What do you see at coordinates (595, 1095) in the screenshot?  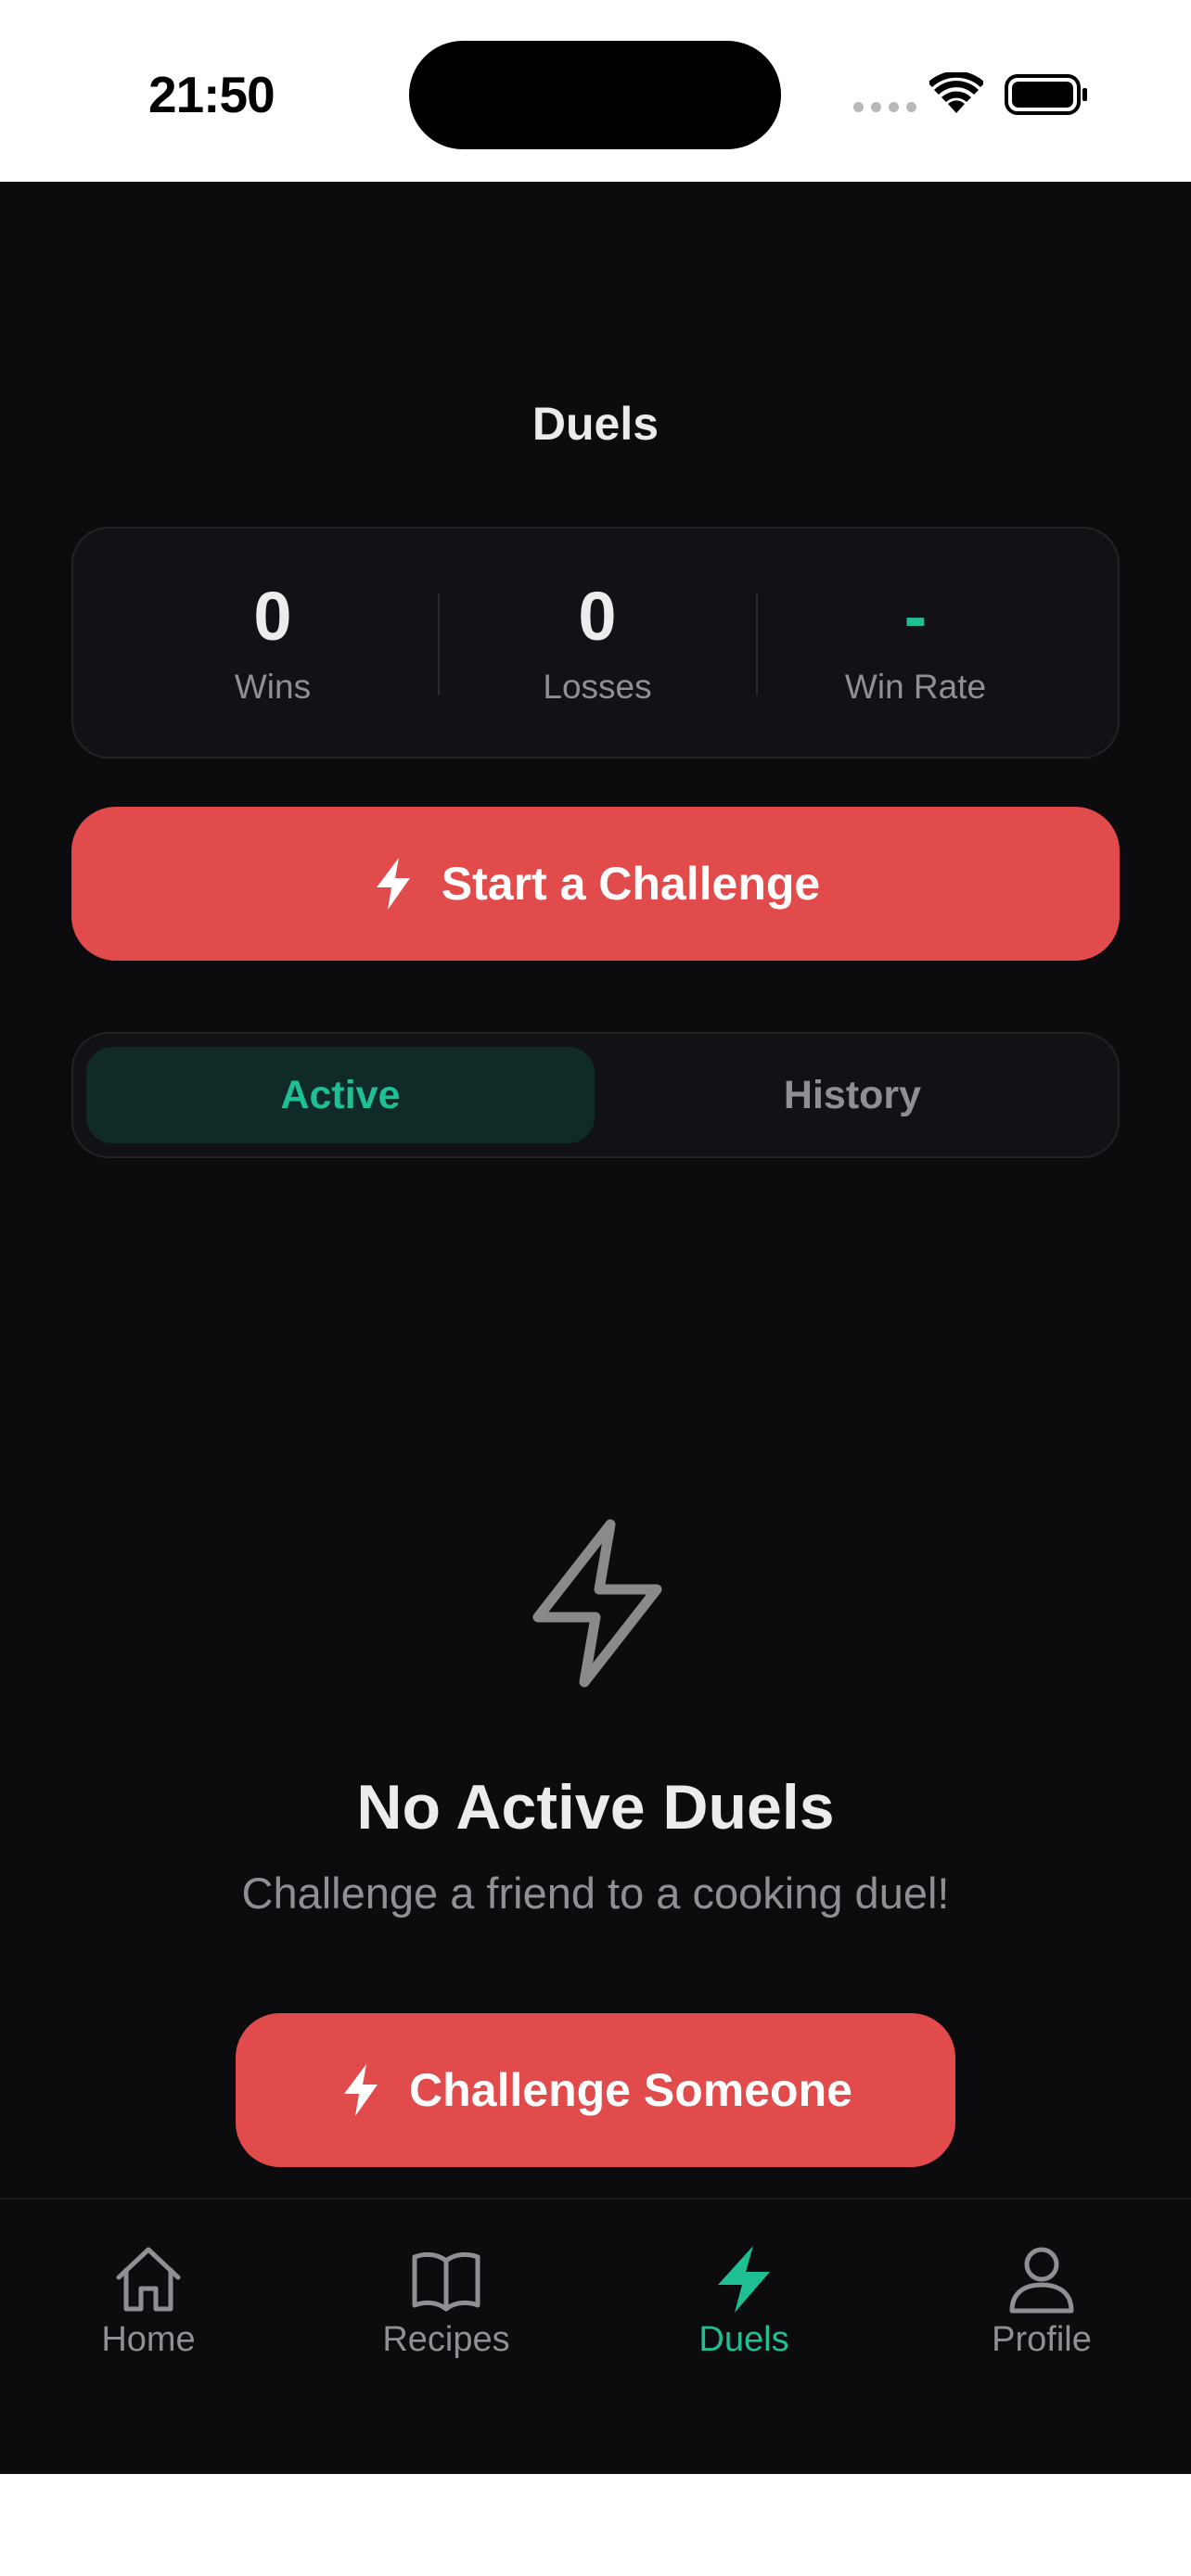 I see `duel-segmented-control: Active History` at bounding box center [595, 1095].